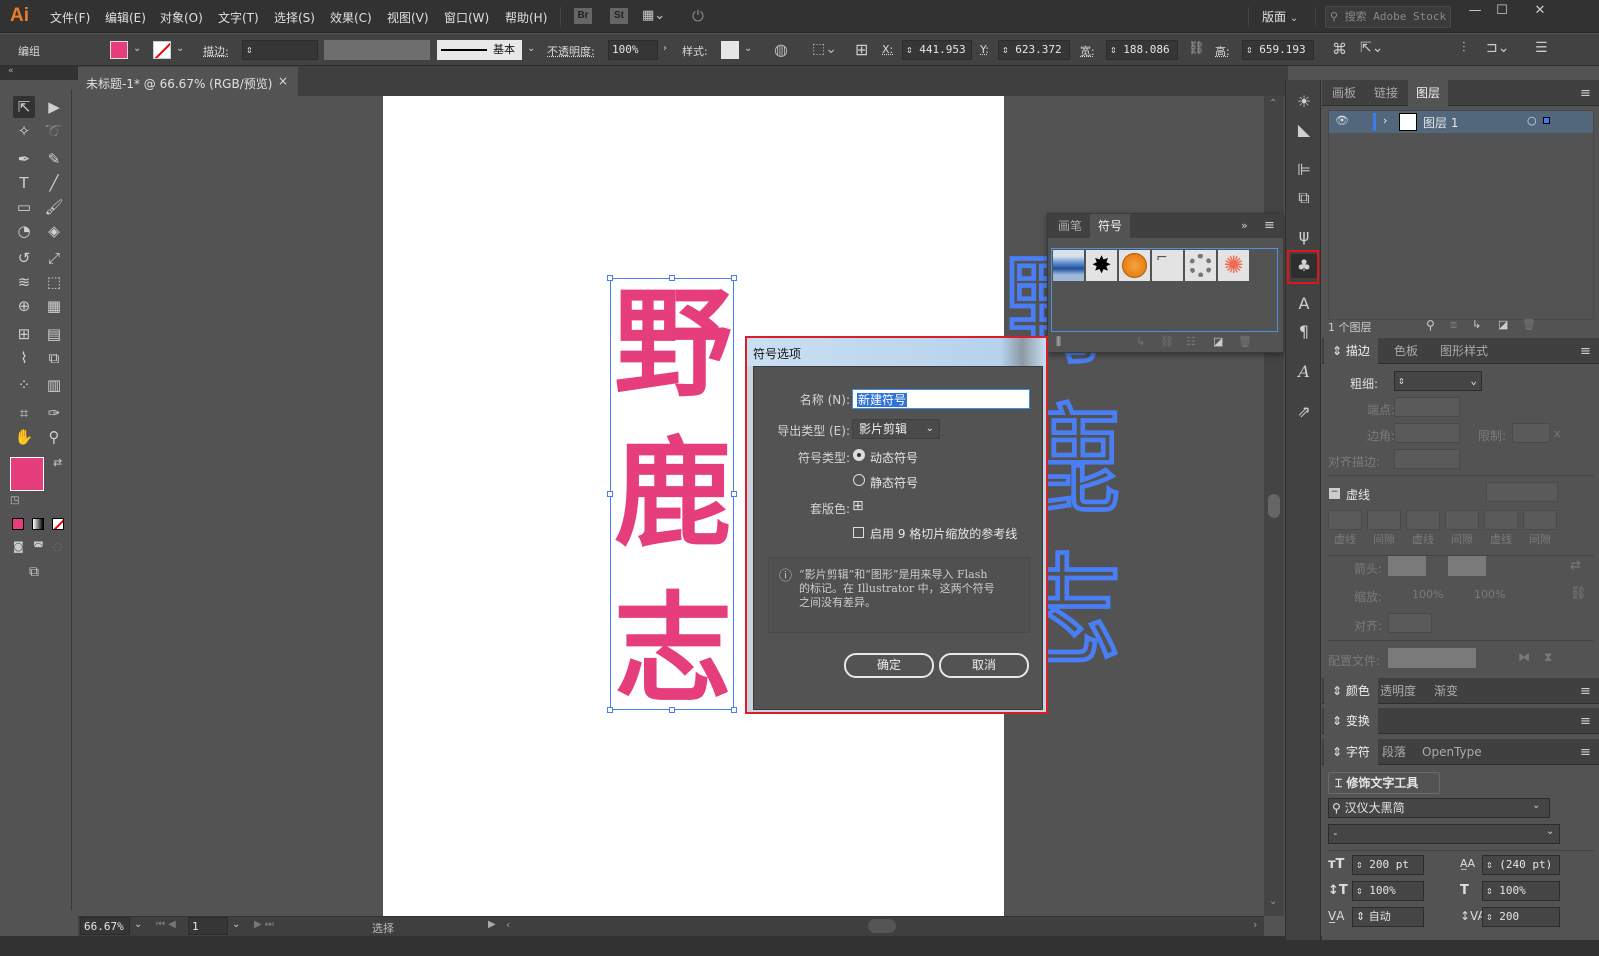 This screenshot has height=956, width=1599. Describe the element at coordinates (730, 50) in the screenshot. I see `graphic-style-swatch` at that location.